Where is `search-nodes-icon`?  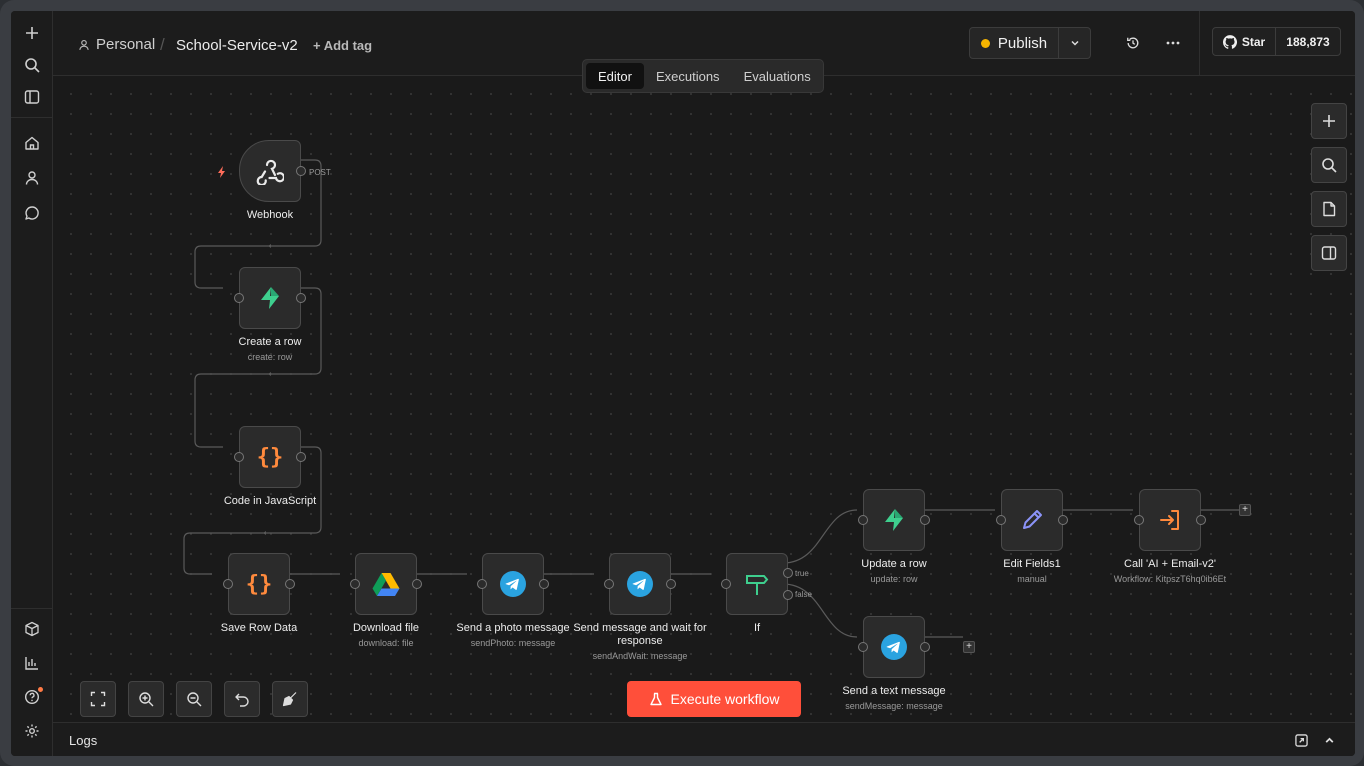
search-nodes-icon is located at coordinates (1329, 165).